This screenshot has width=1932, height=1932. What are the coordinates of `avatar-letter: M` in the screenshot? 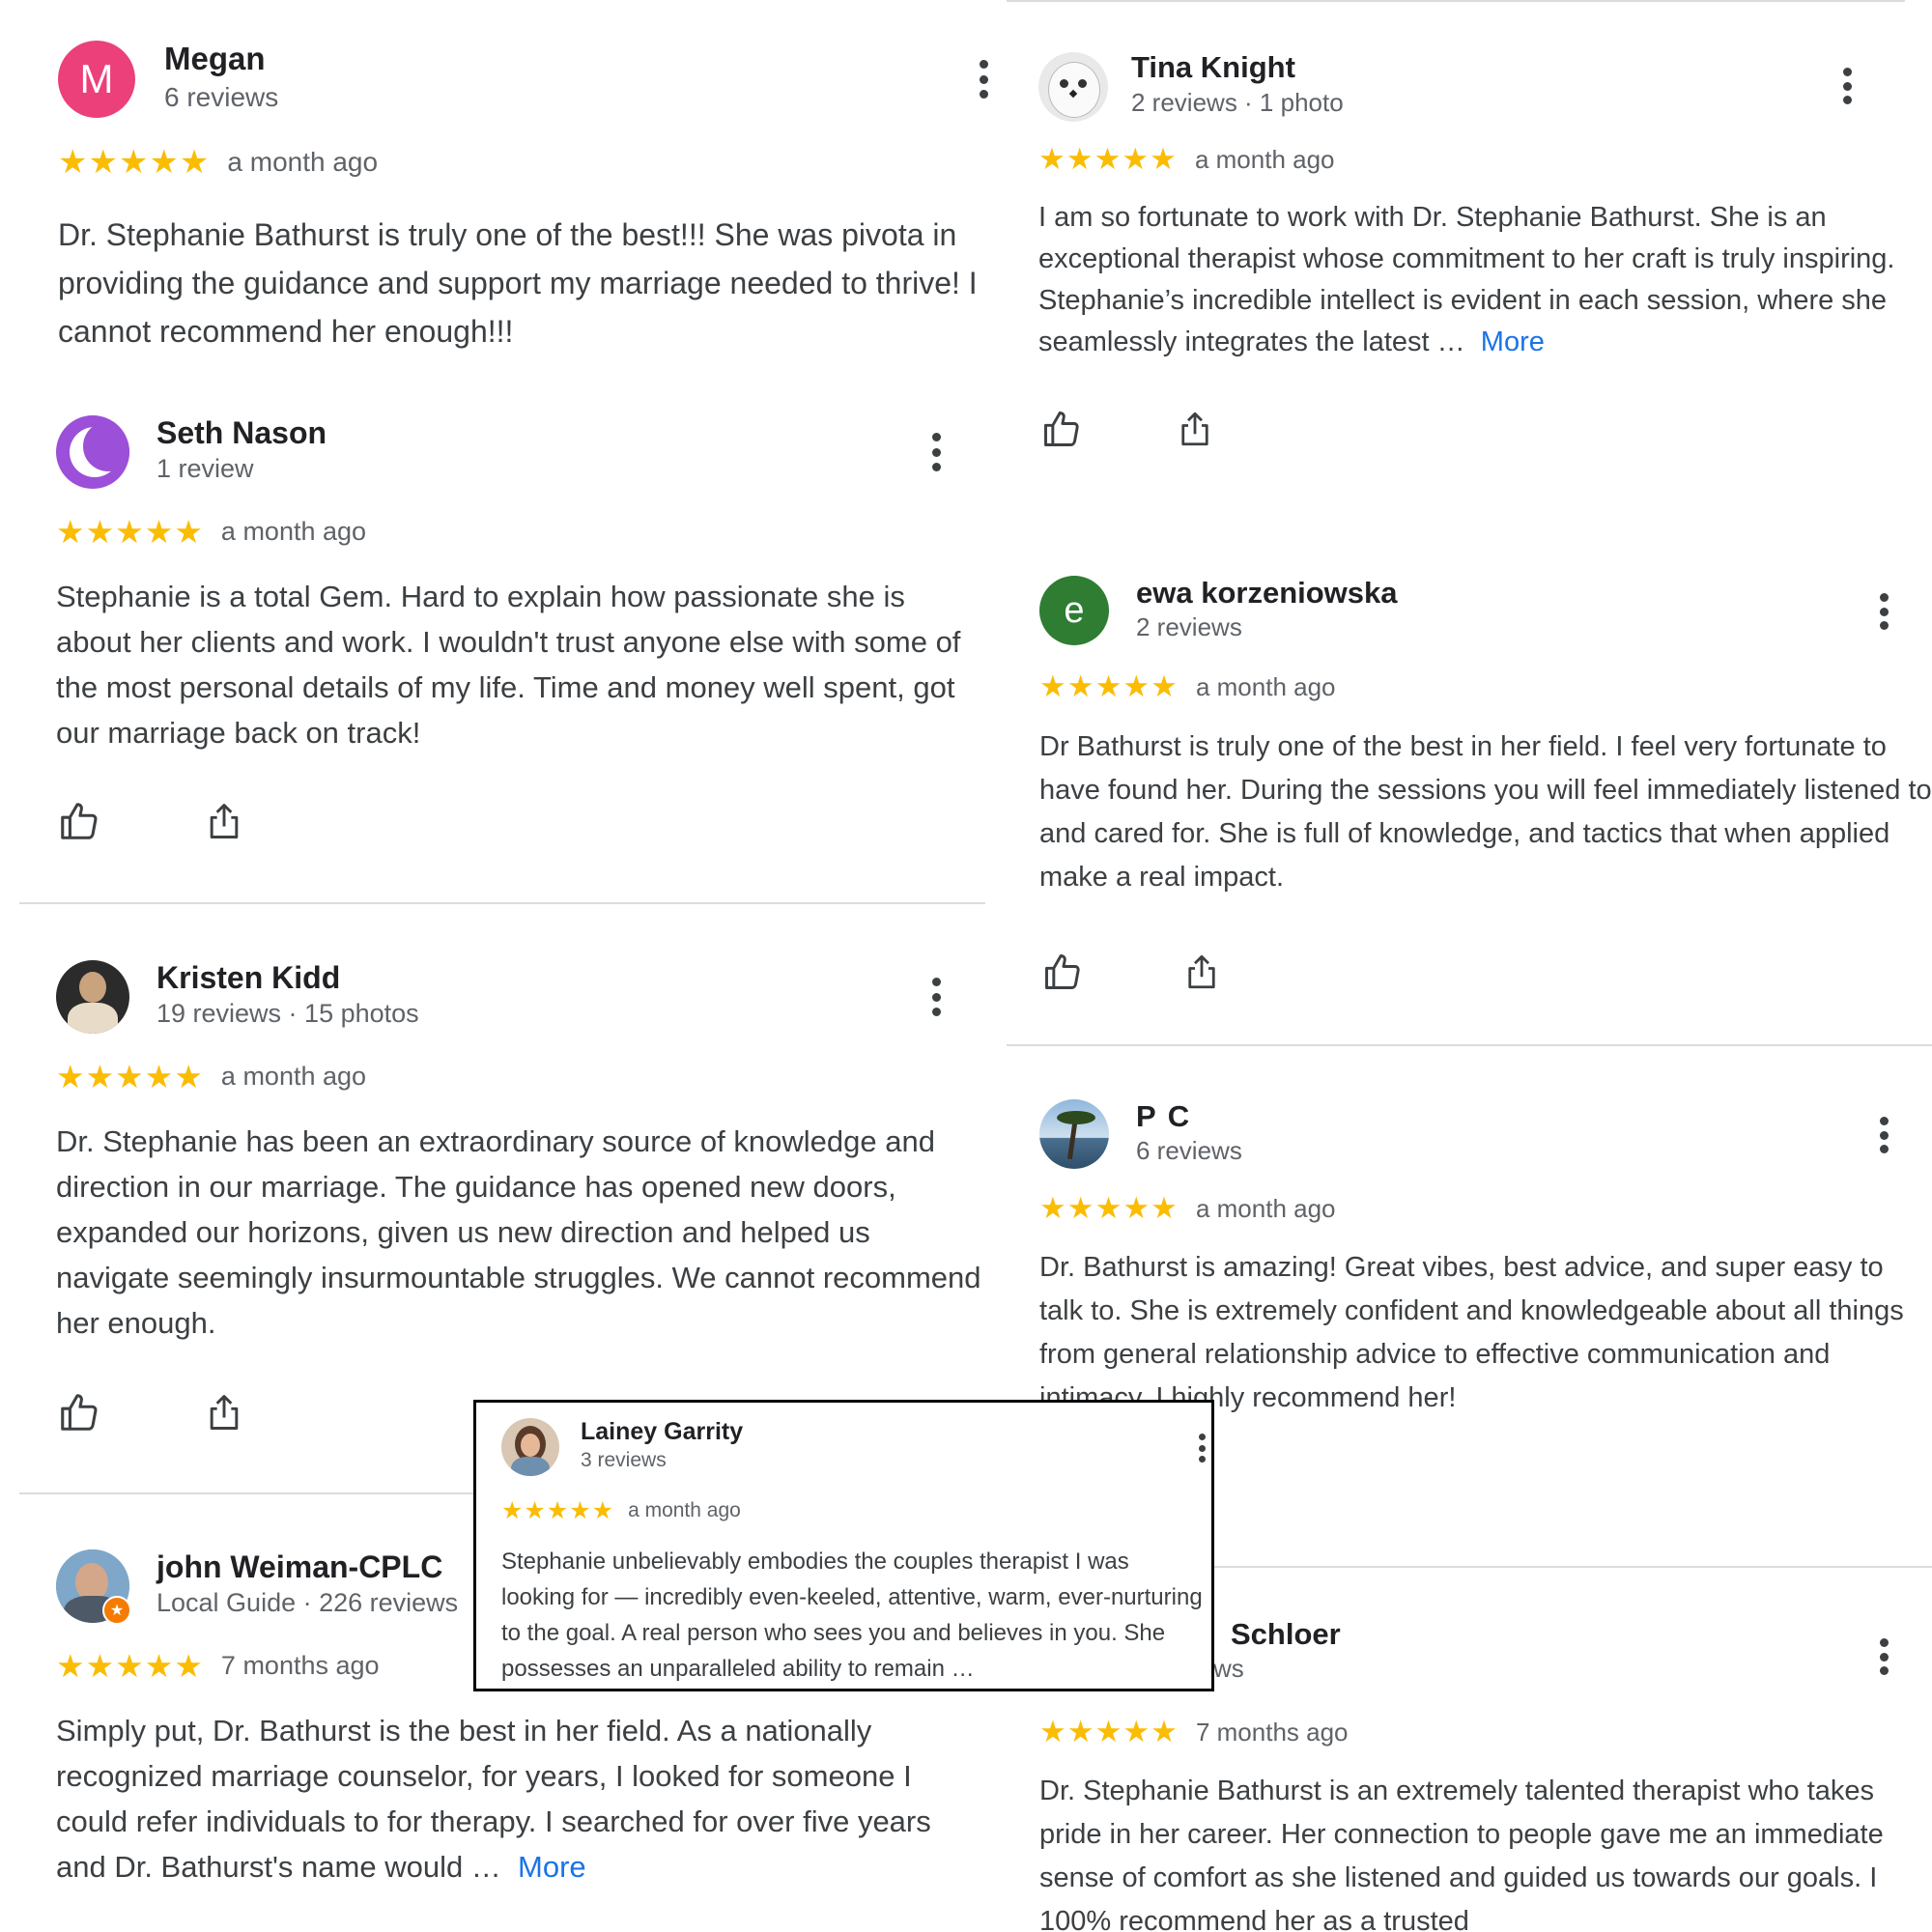 It's located at (96, 78).